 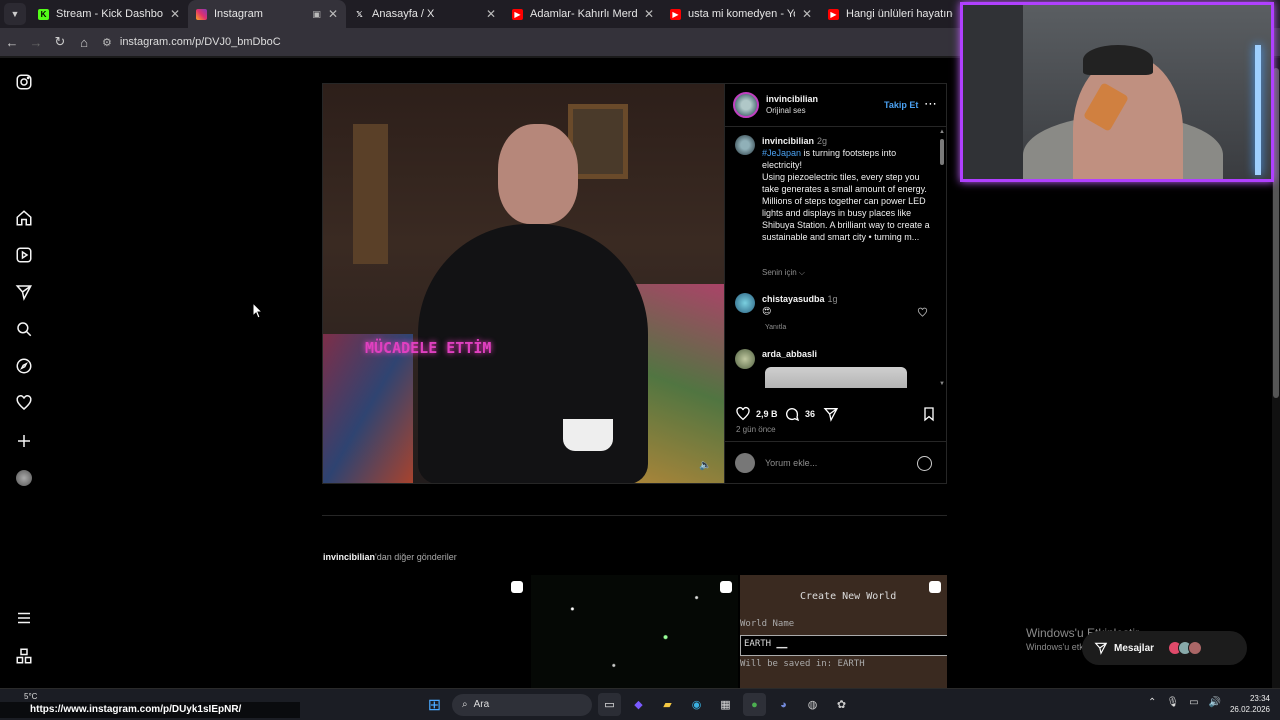 What do you see at coordinates (930, 104) in the screenshot?
I see `more-options-icon: ⋯` at bounding box center [930, 104].